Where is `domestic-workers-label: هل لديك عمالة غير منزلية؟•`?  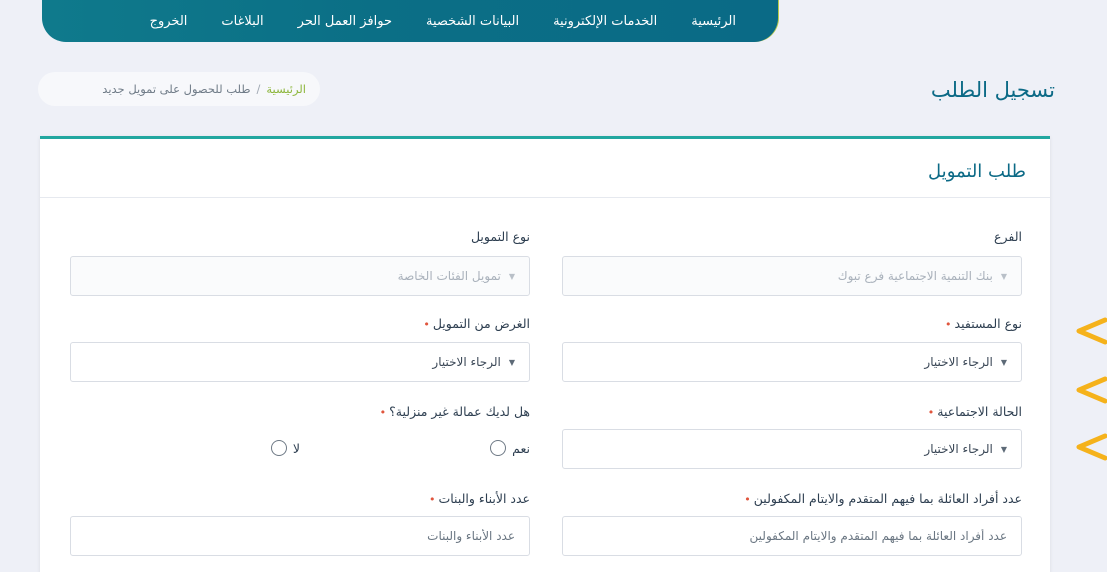
domestic-workers-label: هل لديك عمالة غير منزلية؟• is located at coordinates (455, 411).